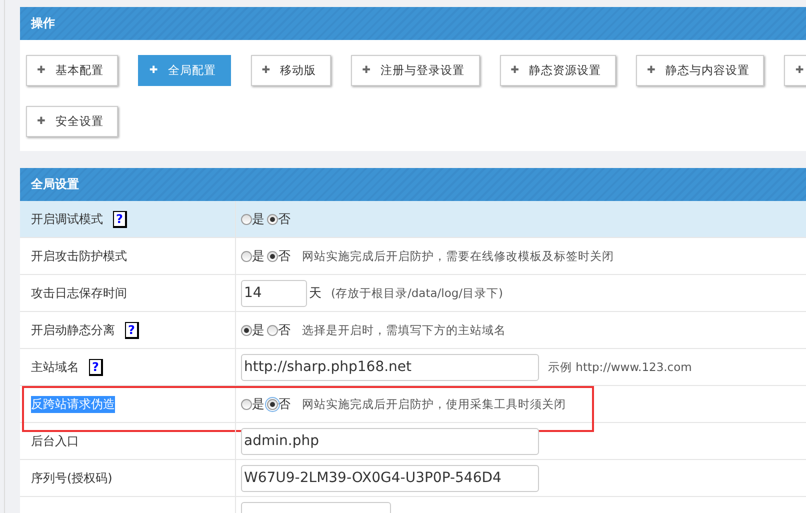 The height and width of the screenshot is (513, 806). I want to click on config-tab: ✚ 注册与登录设置, so click(415, 70).